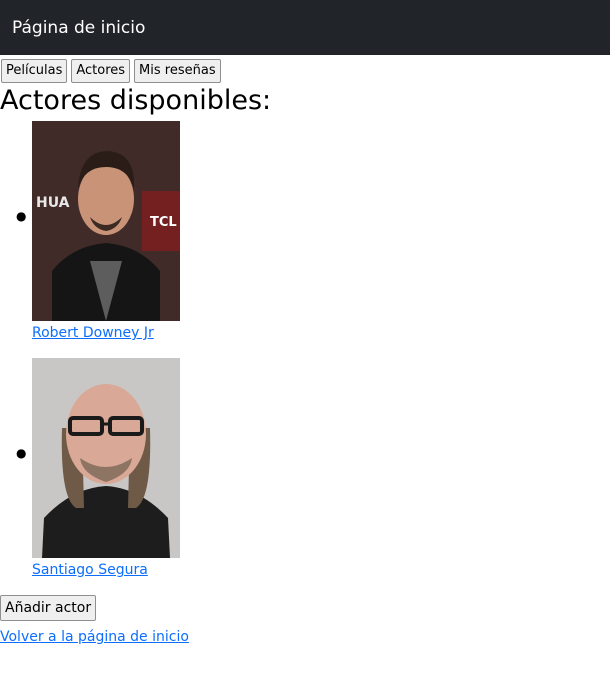 This screenshot has height=677, width=610. What do you see at coordinates (94, 637) in the screenshot?
I see `back-home-link: Volver a la página de inicio` at bounding box center [94, 637].